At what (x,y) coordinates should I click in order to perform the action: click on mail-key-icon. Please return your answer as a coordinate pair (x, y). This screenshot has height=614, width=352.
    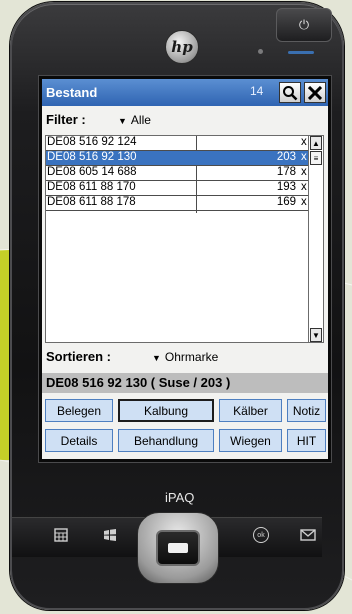
    Looking at the image, I should click on (308, 535).